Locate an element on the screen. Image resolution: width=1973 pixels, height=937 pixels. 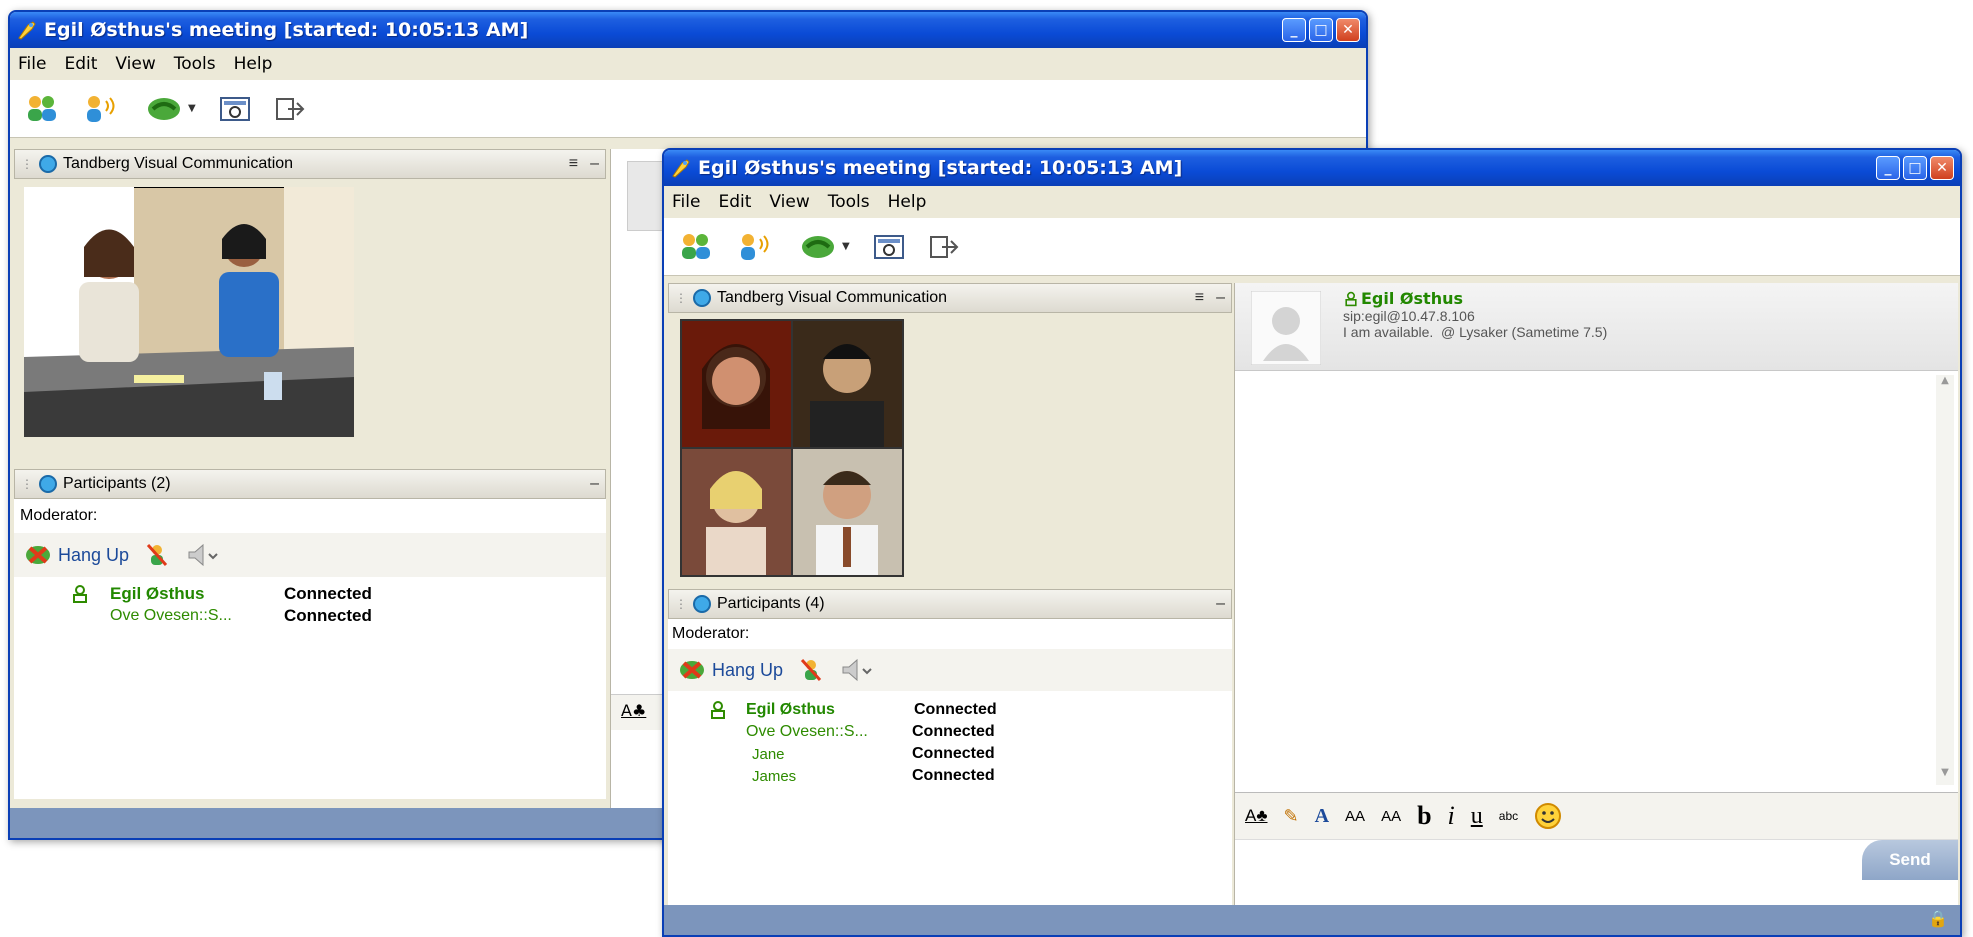
avatar is located at coordinates (1286, 328).